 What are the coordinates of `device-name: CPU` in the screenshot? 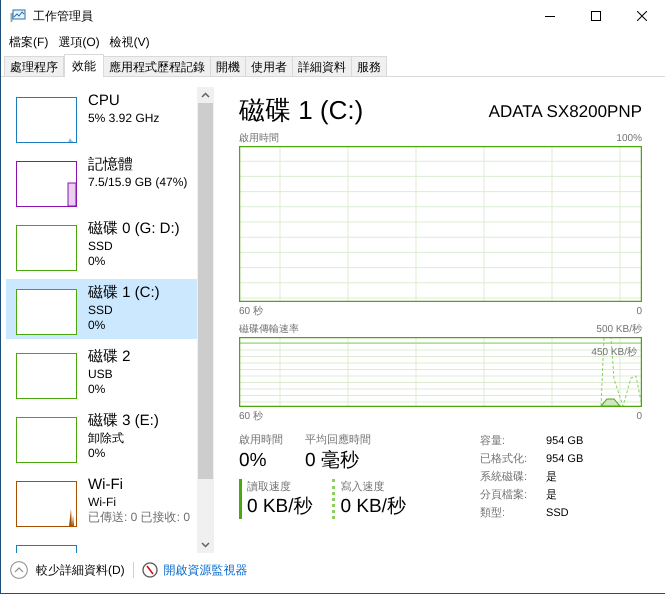 It's located at (104, 101).